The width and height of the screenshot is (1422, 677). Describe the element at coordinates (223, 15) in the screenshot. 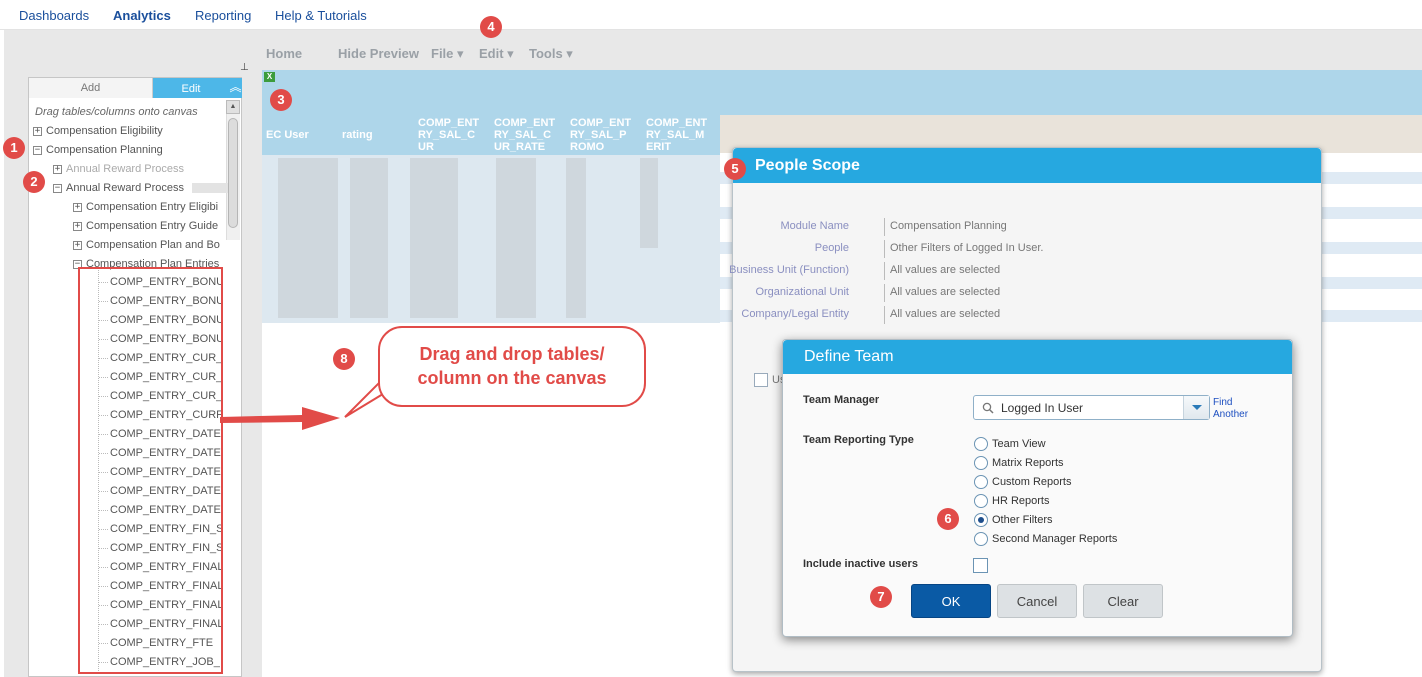

I see `nav-reporting: Reporting` at that location.